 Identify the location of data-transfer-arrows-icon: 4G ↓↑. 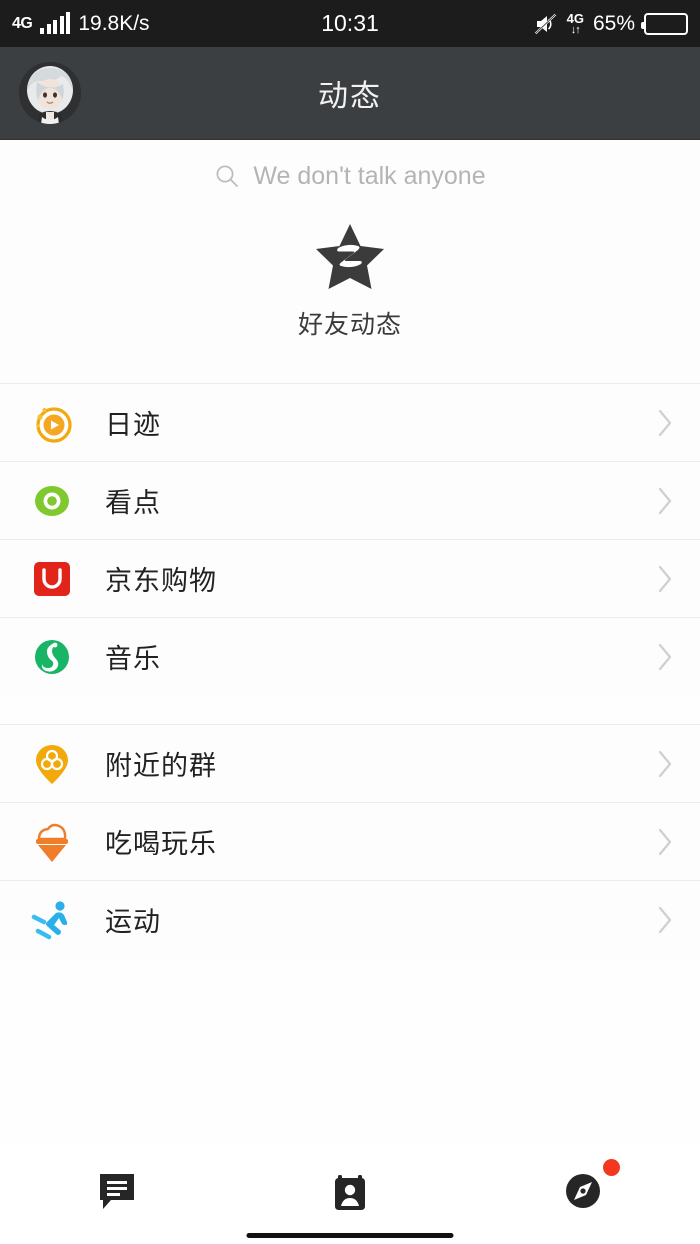
(575, 24).